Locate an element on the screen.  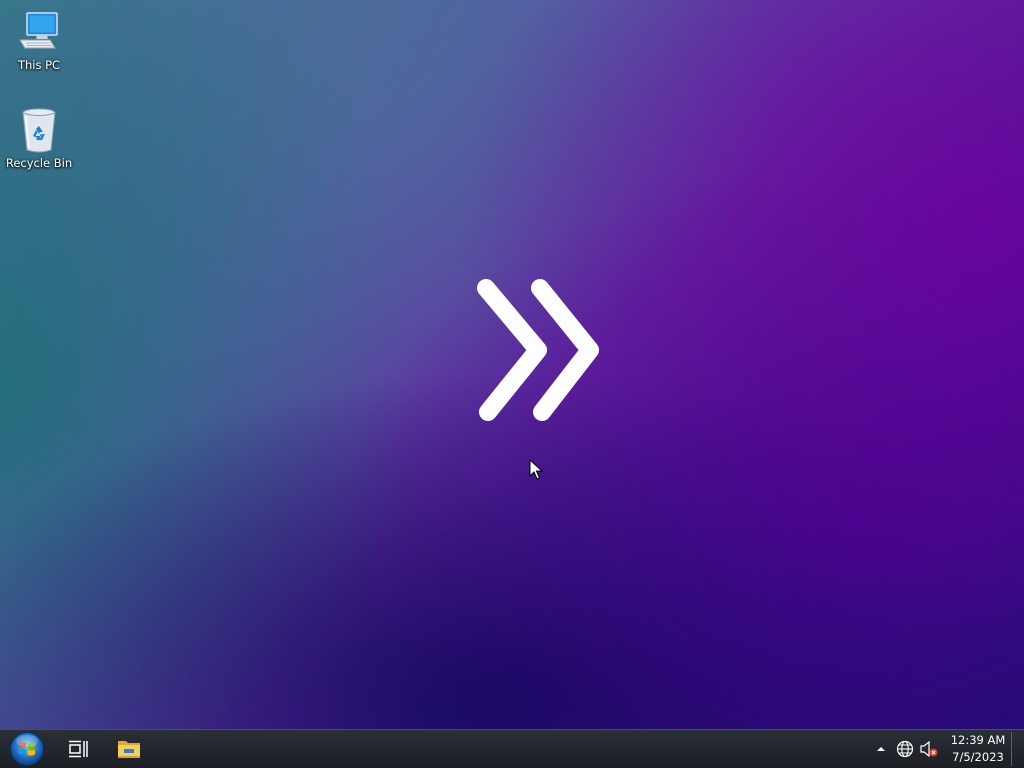
file-explorer-button is located at coordinates (129, 749).